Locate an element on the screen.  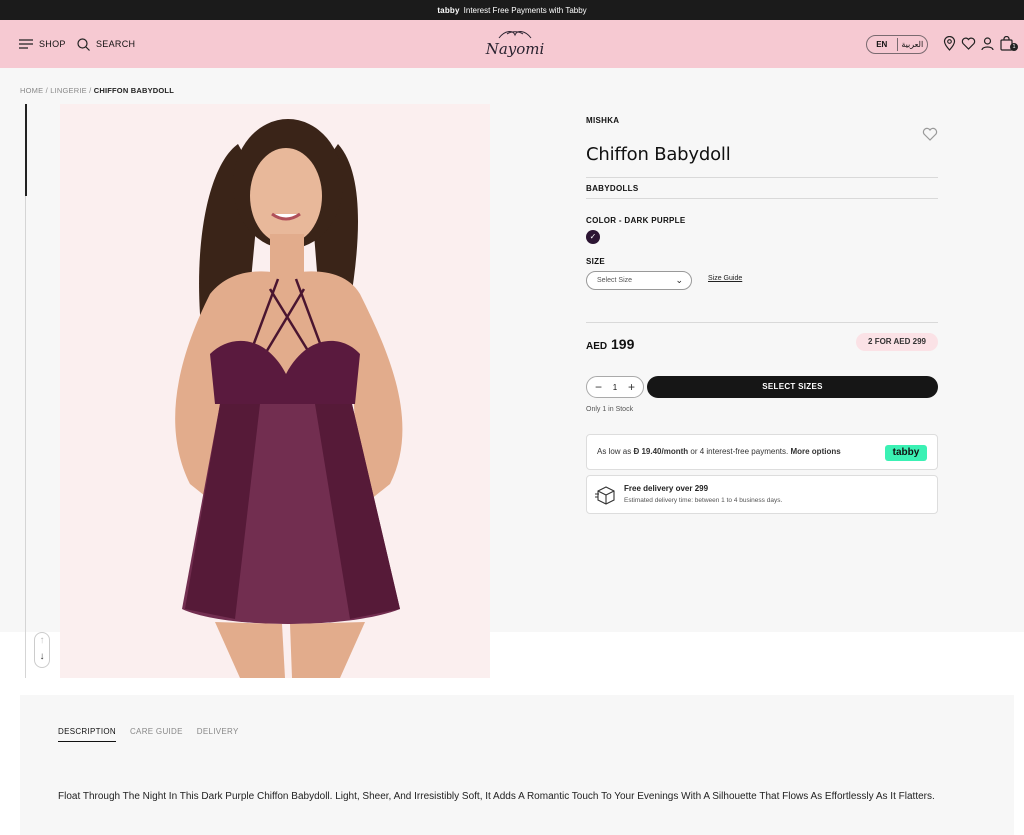
color-swatch-dark-purple: ✓ is located at coordinates (593, 237).